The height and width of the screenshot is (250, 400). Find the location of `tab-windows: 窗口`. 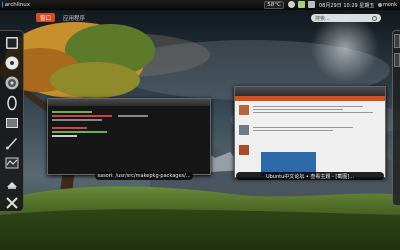

tab-windows: 窗口 is located at coordinates (46, 17).